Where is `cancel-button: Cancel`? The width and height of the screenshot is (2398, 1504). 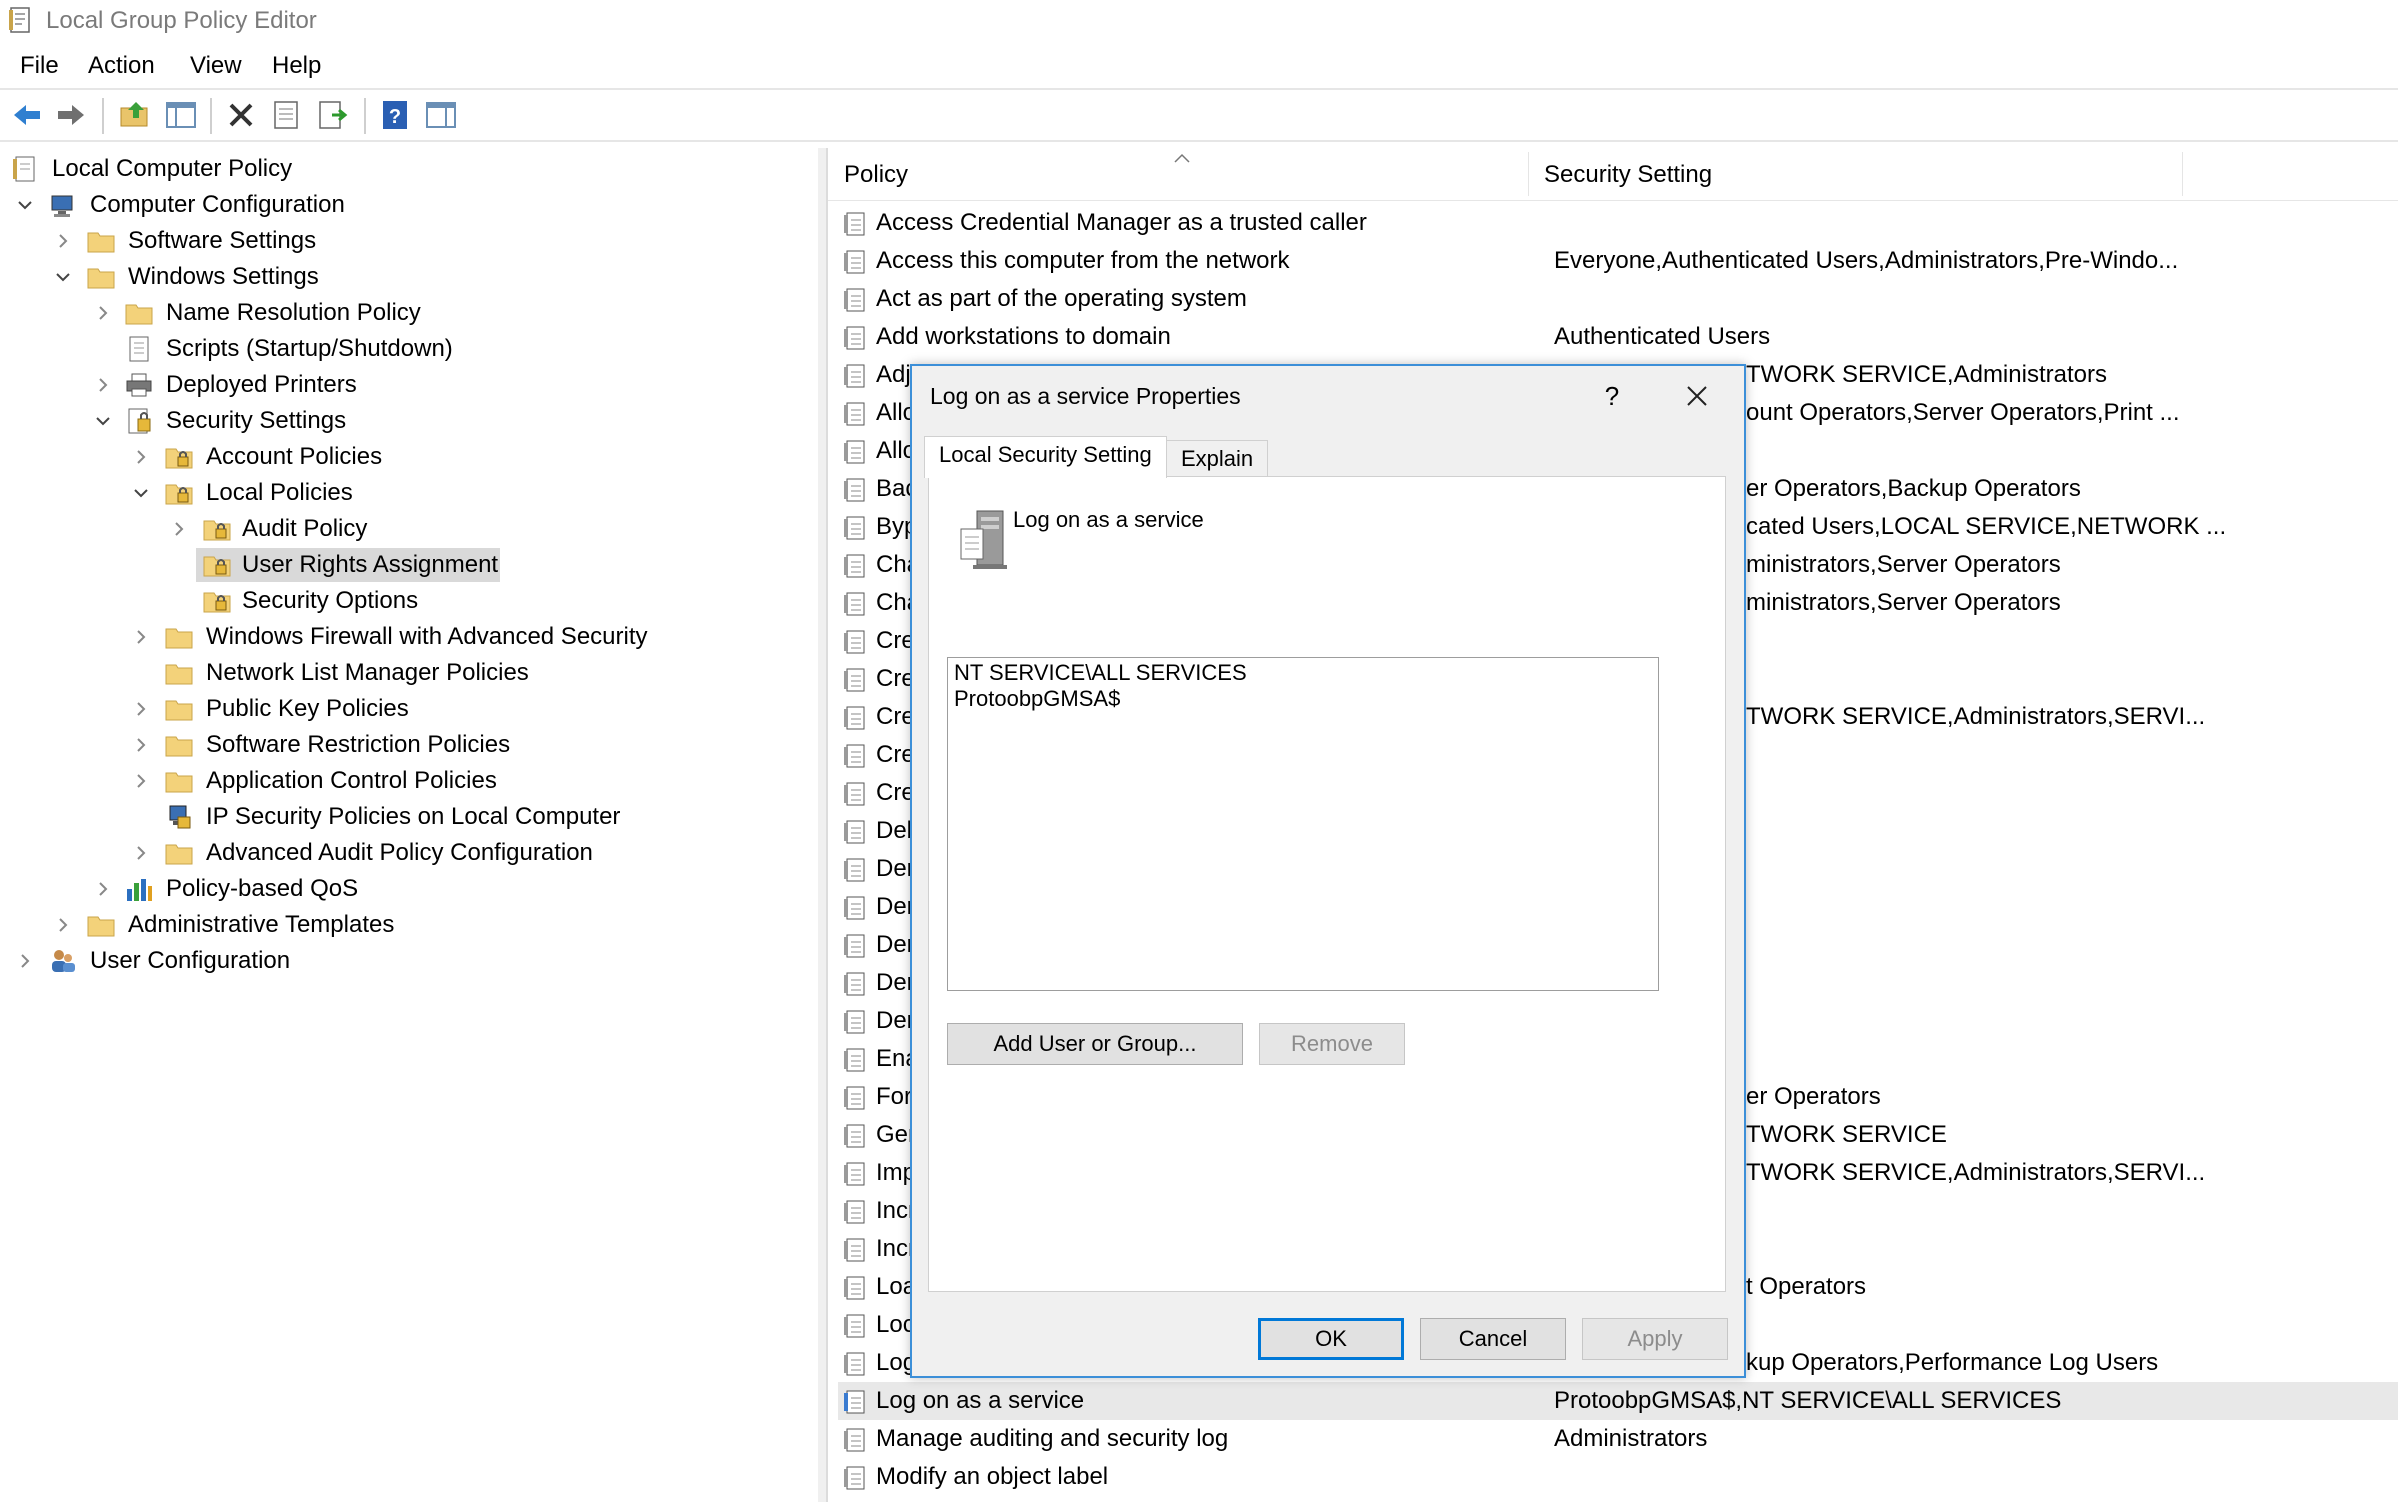 cancel-button: Cancel is located at coordinates (1493, 1339).